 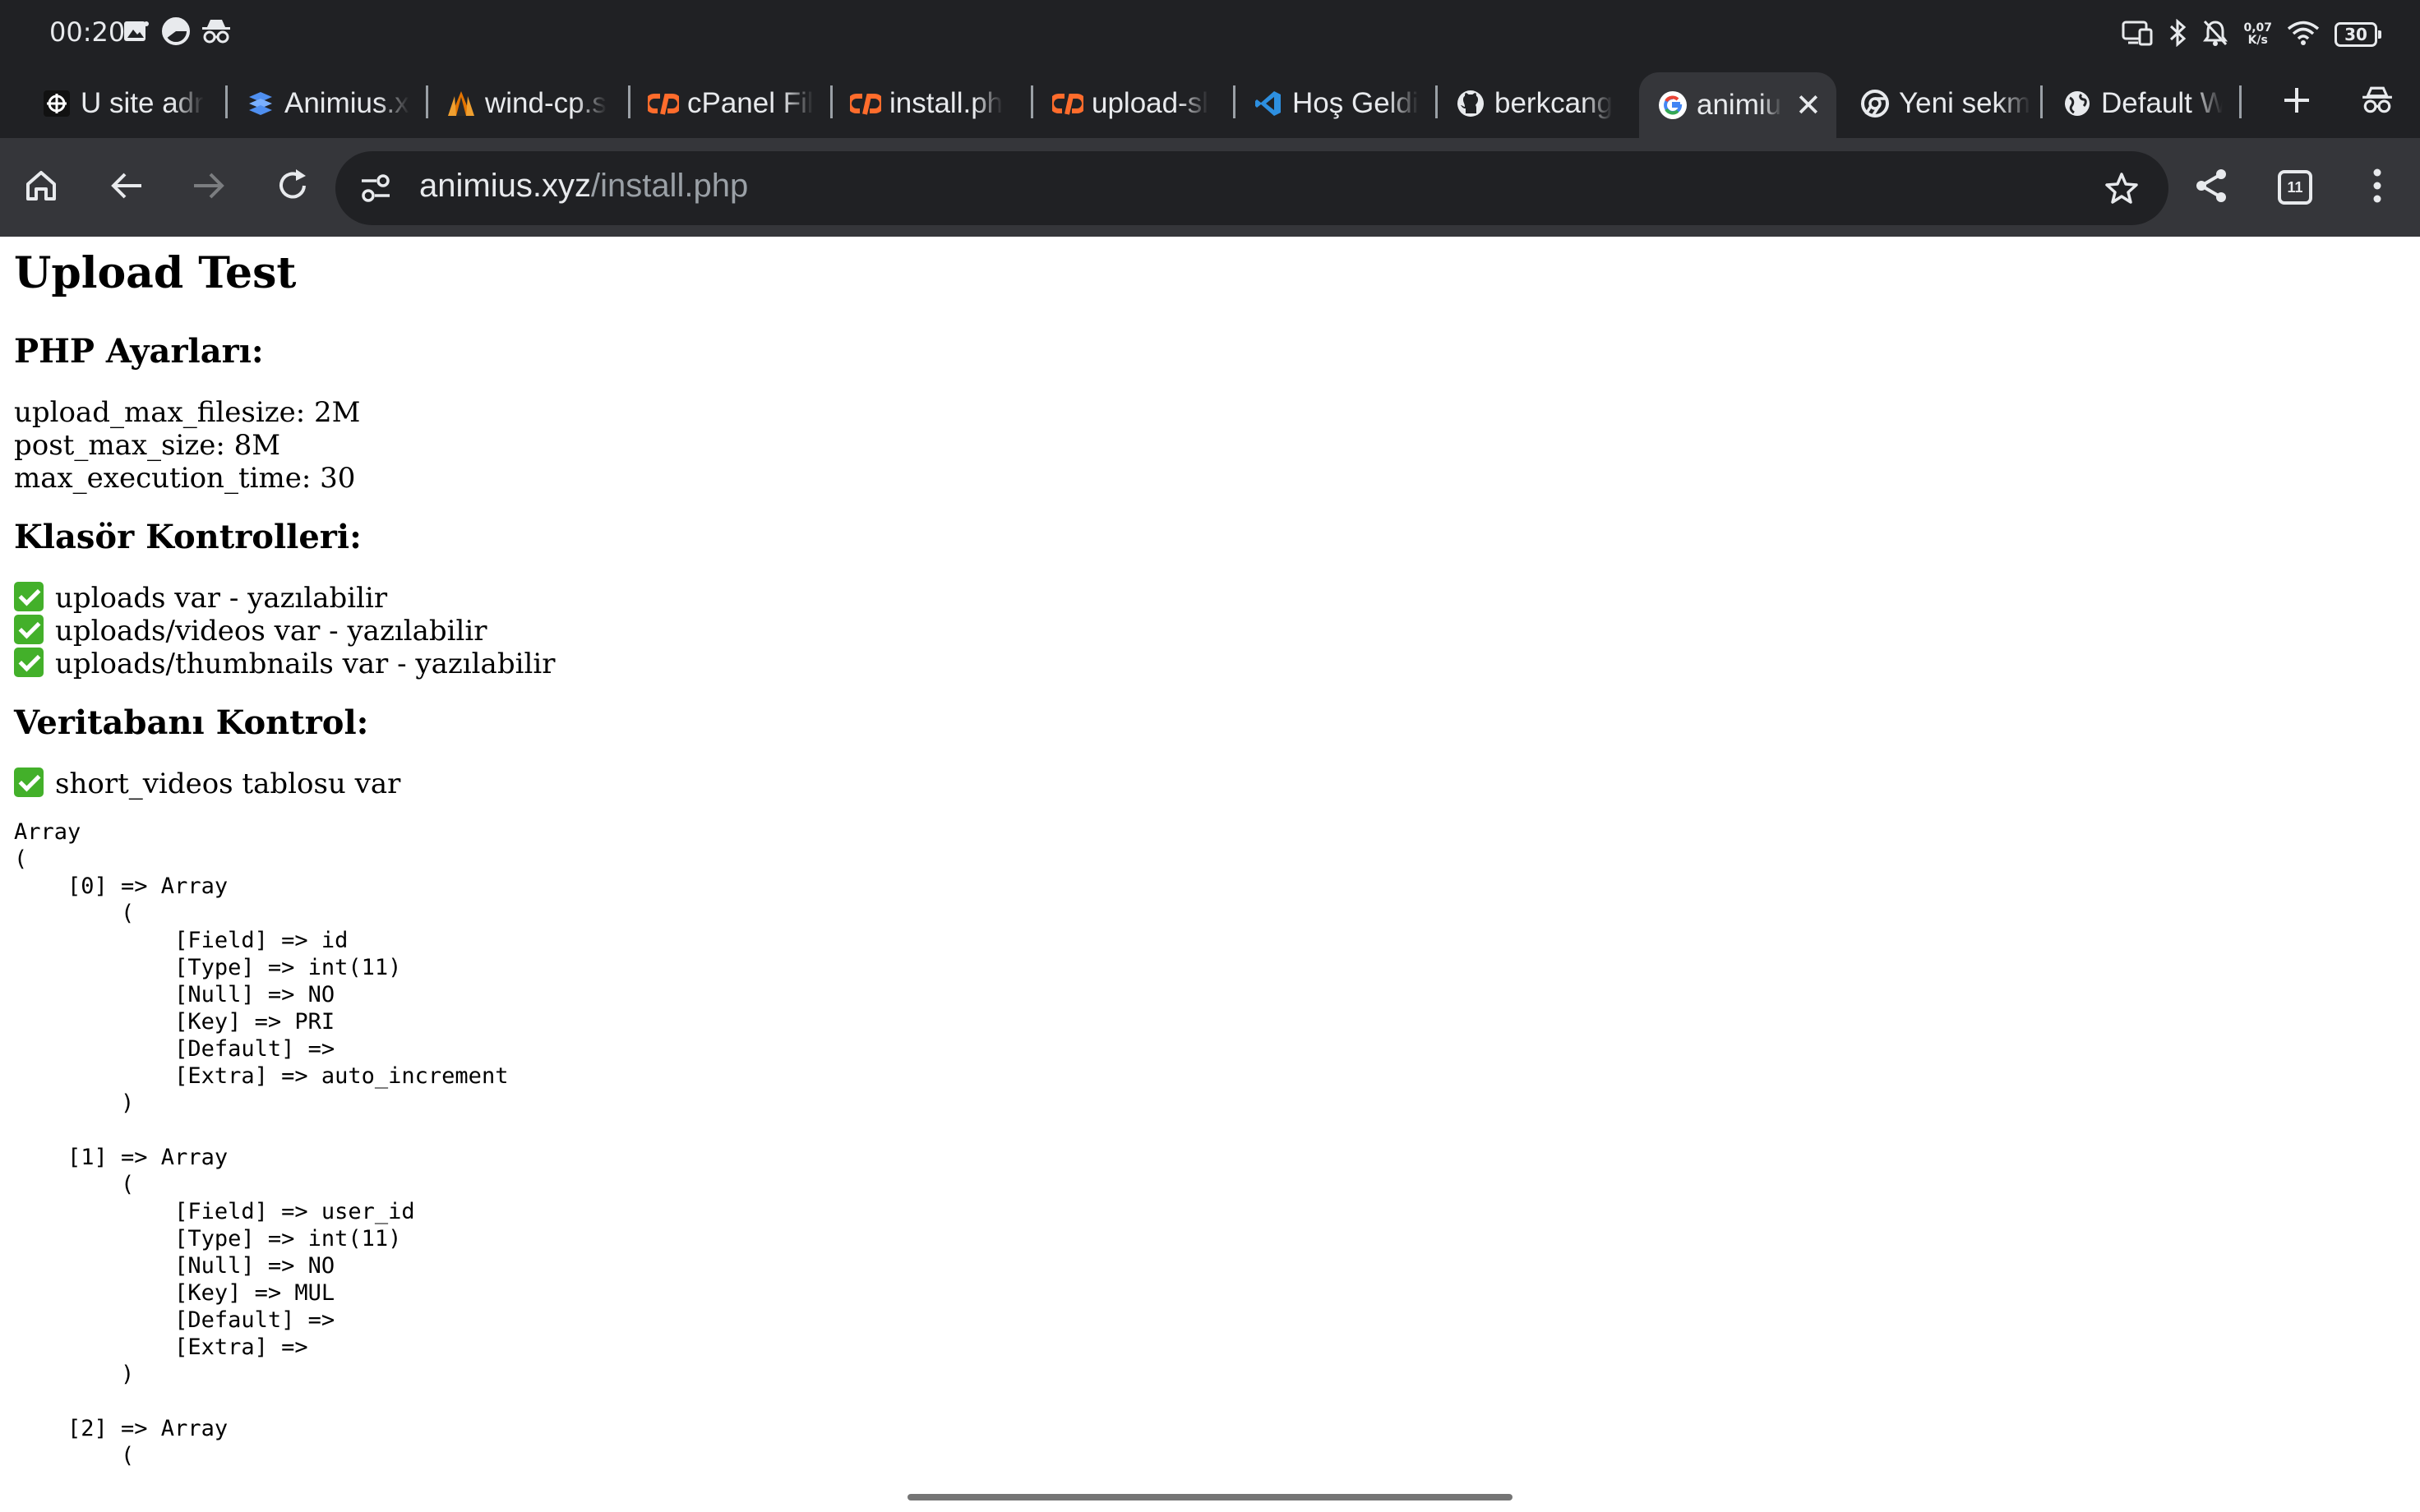 What do you see at coordinates (1210, 35) in the screenshot?
I see `status-bar: 00:20 0,07 K/s 30` at bounding box center [1210, 35].